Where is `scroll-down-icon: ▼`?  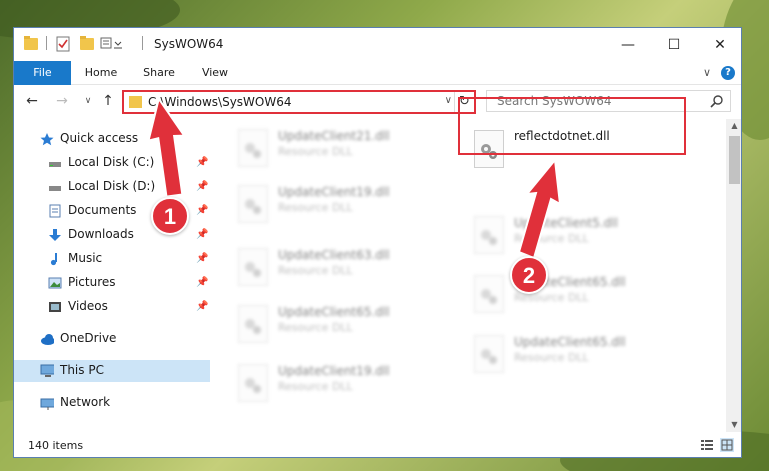
scroll-down-icon: ▼ is located at coordinates (733, 425).